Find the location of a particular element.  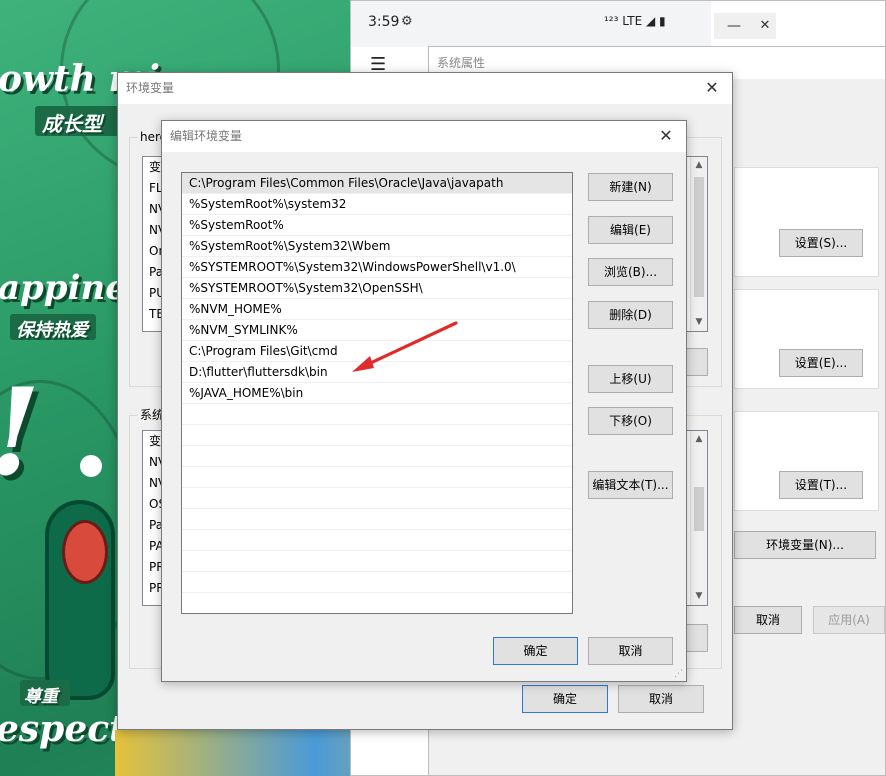

window-title: 编辑环境变量 is located at coordinates (424, 136).